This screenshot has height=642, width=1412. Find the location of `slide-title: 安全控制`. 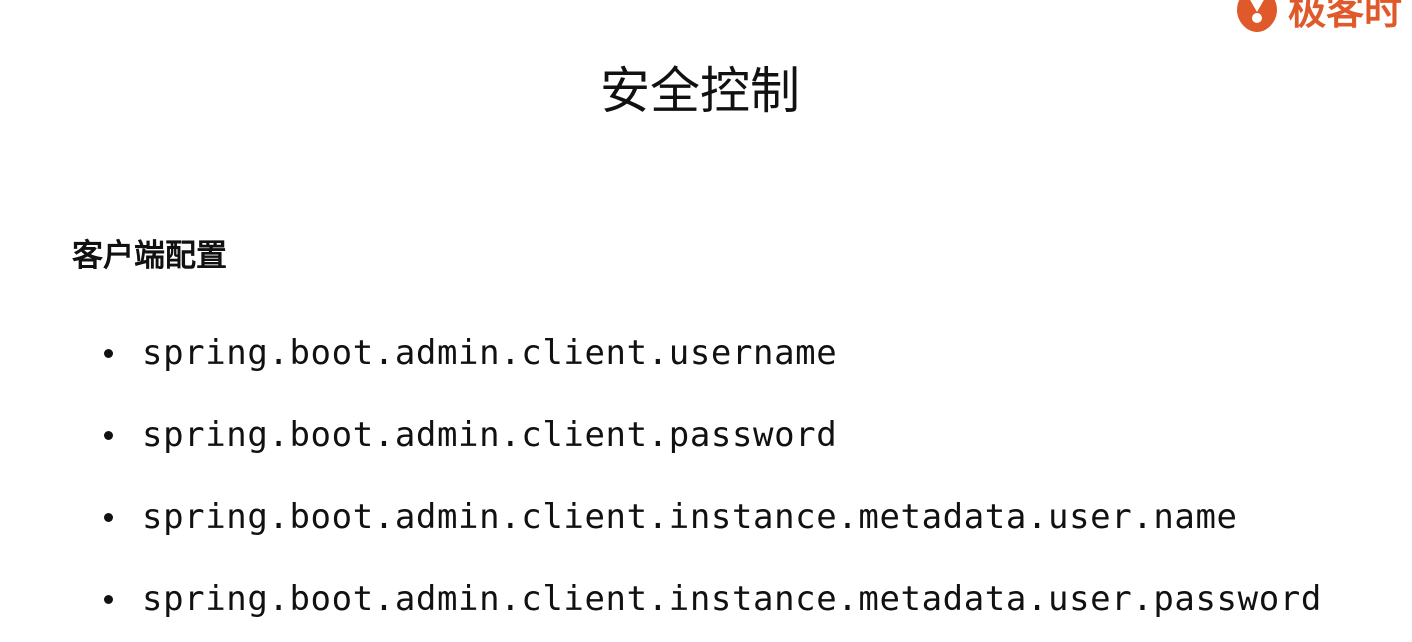

slide-title: 安全控制 is located at coordinates (700, 91).